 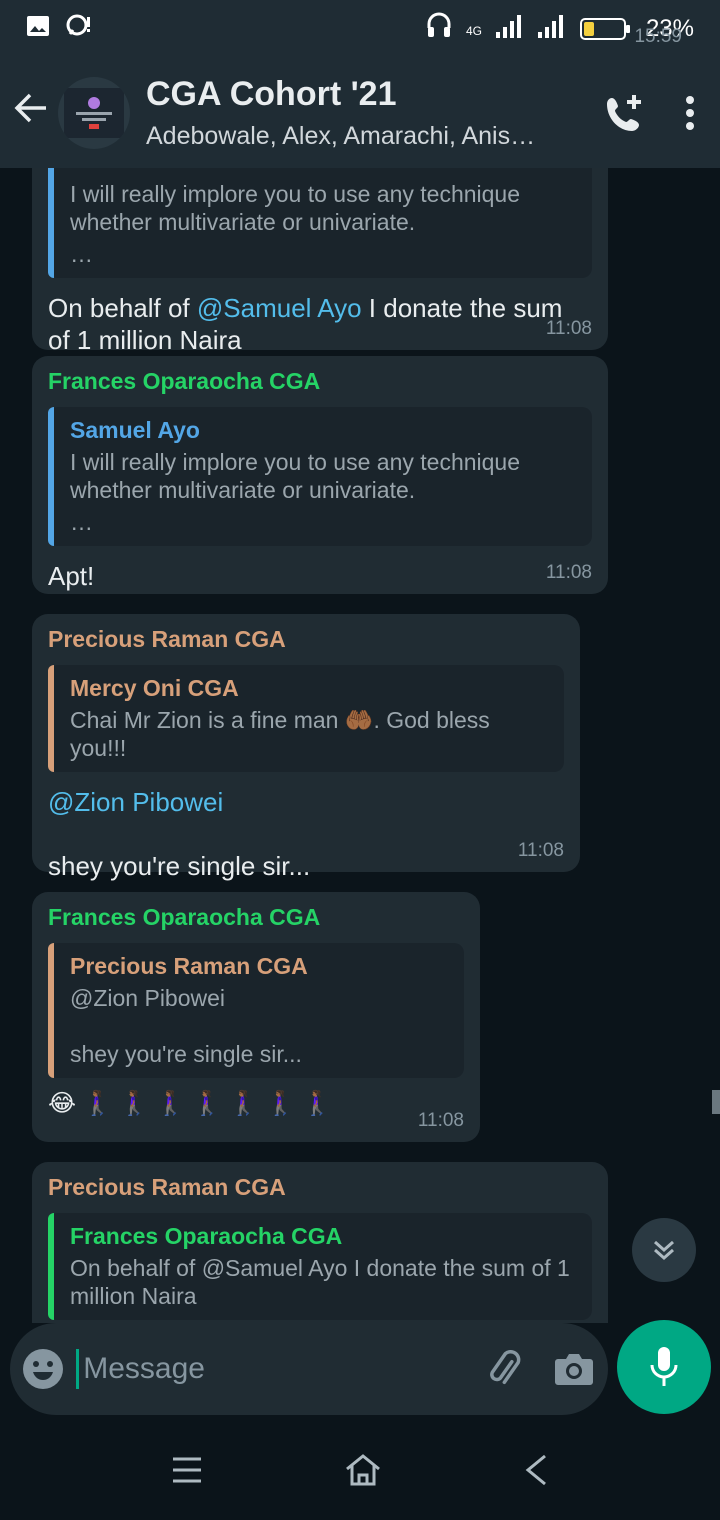 What do you see at coordinates (154, 688) in the screenshot?
I see `quoted-sender: Mercy Oni CGA` at bounding box center [154, 688].